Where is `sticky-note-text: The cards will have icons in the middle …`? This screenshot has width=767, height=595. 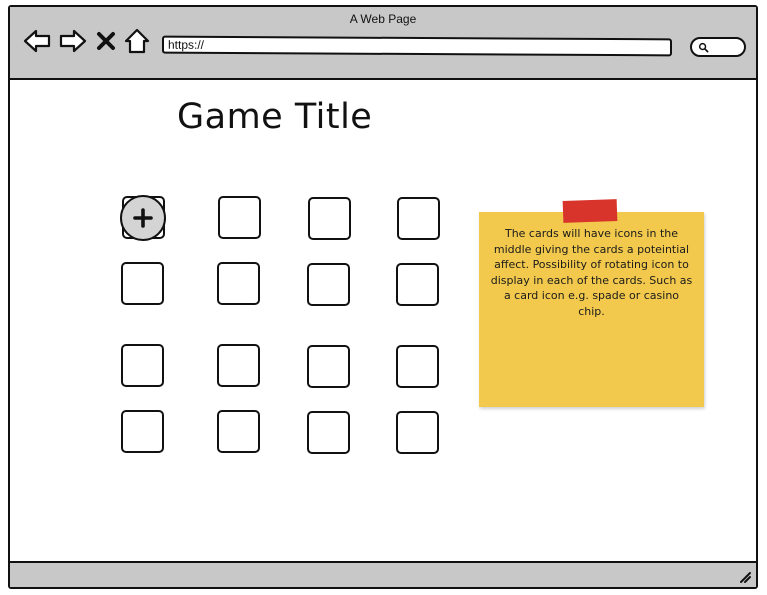
sticky-note-text: The cards will have icons in the middle … is located at coordinates (591, 272).